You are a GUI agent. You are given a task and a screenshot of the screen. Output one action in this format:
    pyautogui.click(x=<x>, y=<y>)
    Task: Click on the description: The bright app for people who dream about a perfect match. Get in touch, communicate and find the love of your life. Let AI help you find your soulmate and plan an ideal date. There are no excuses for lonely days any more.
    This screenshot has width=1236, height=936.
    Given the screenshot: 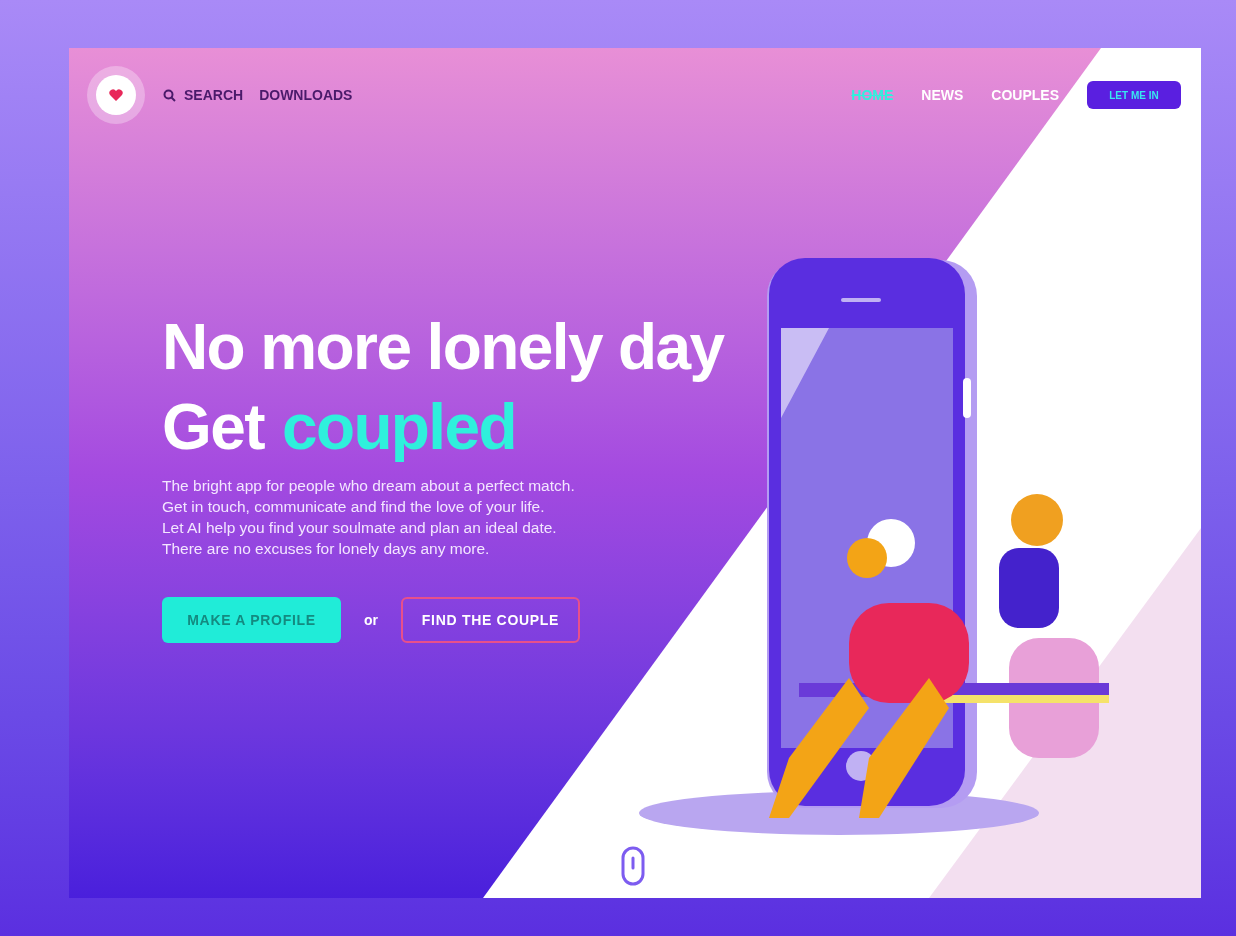 What is the action you would take?
    pyautogui.click(x=369, y=517)
    